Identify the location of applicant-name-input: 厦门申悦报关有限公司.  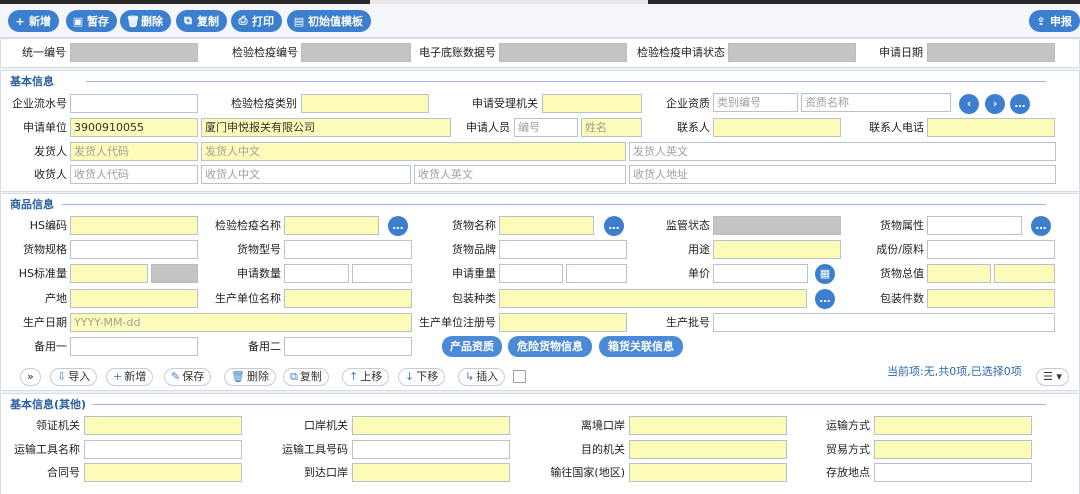
(326, 127).